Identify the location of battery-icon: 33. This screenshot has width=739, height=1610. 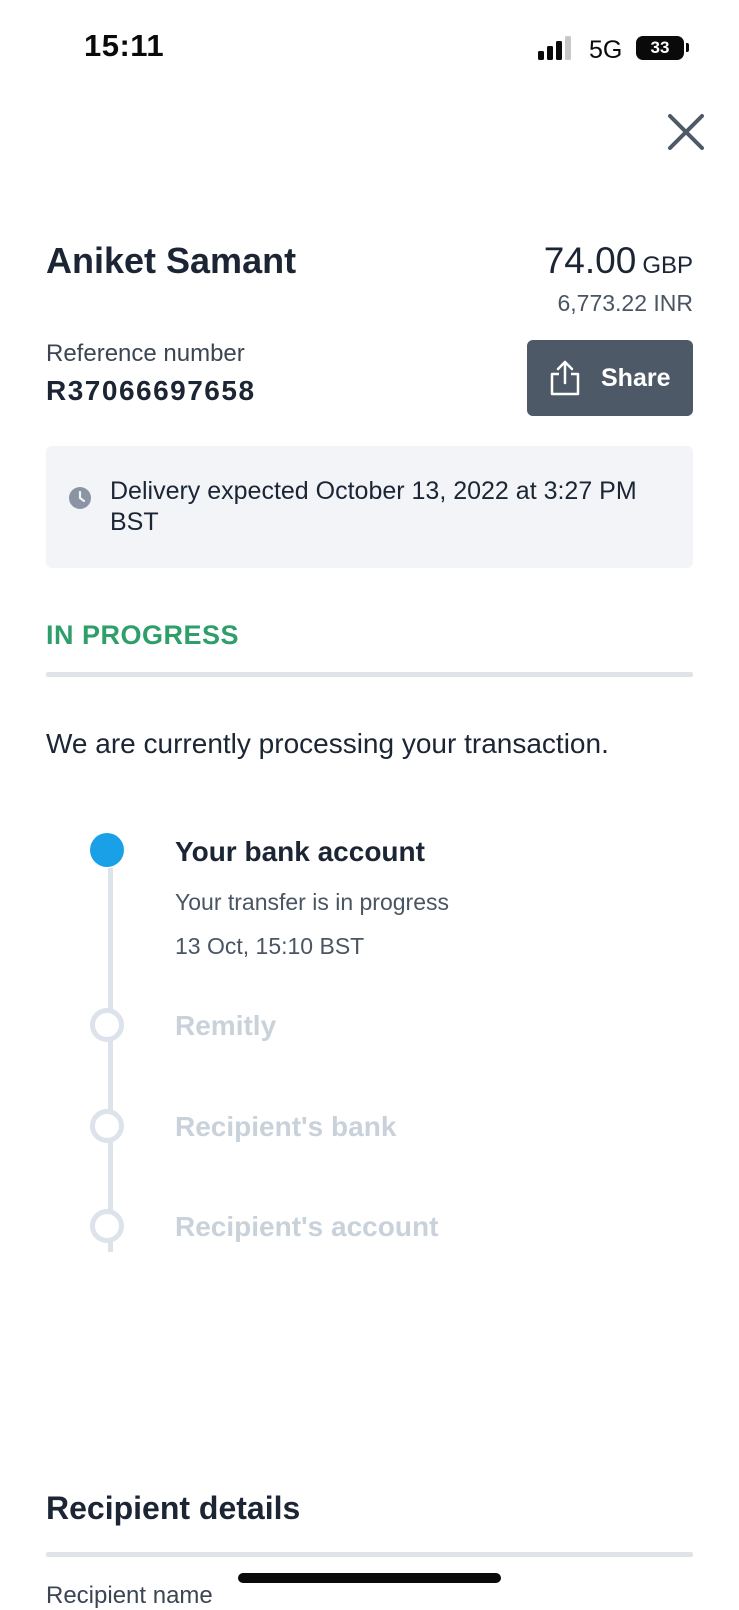
(660, 48).